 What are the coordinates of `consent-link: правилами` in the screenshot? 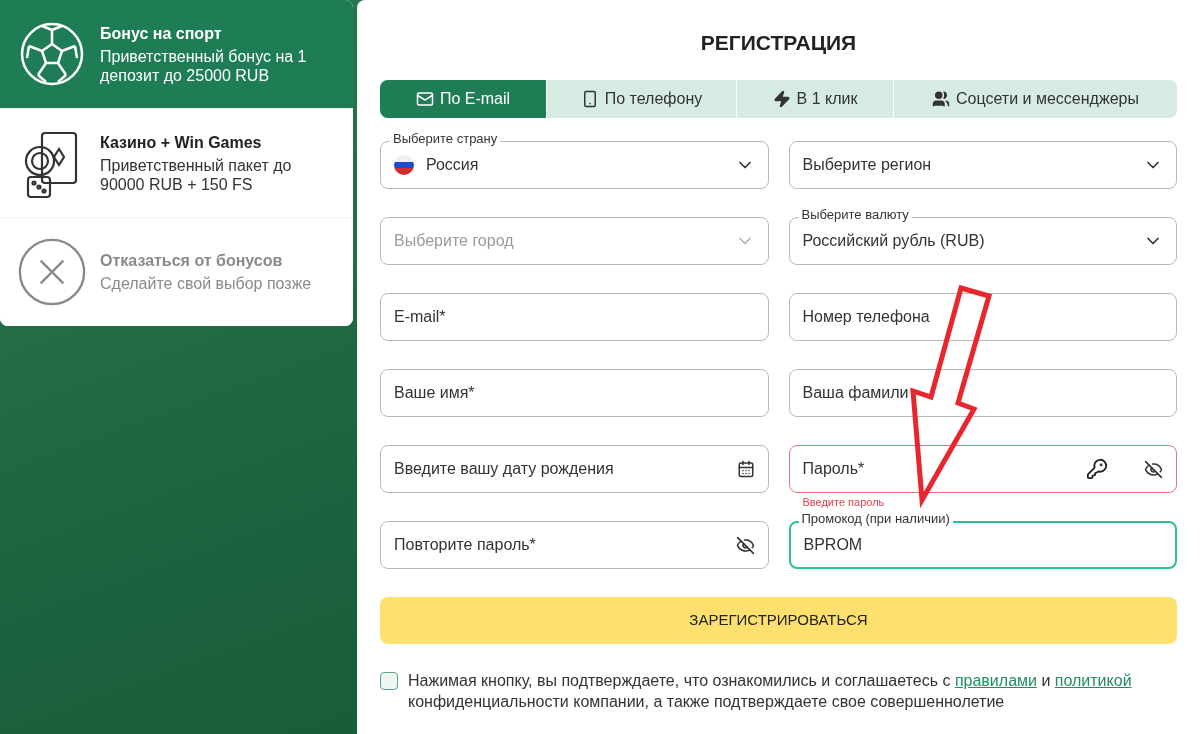 It's located at (995, 680).